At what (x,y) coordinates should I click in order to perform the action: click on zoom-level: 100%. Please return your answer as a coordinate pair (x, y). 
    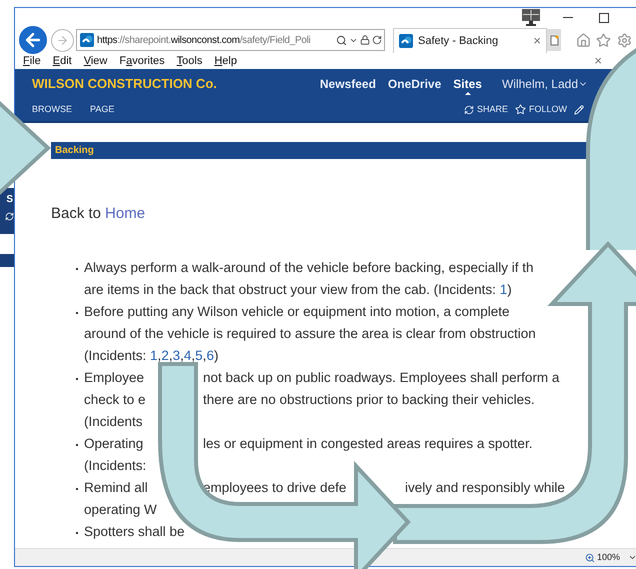
    Looking at the image, I should click on (608, 557).